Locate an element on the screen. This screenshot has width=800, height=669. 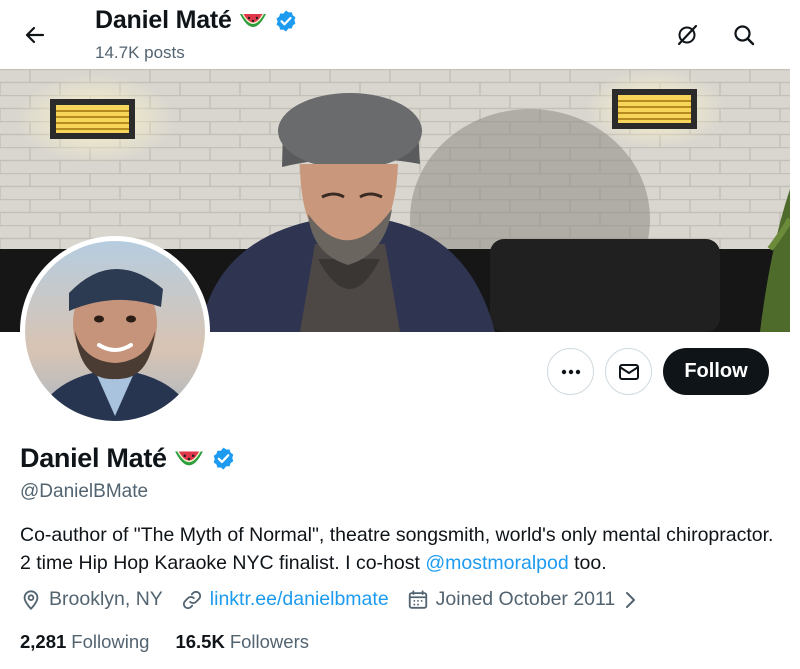
joined-item: Joined October 2011 is located at coordinates (523, 599).